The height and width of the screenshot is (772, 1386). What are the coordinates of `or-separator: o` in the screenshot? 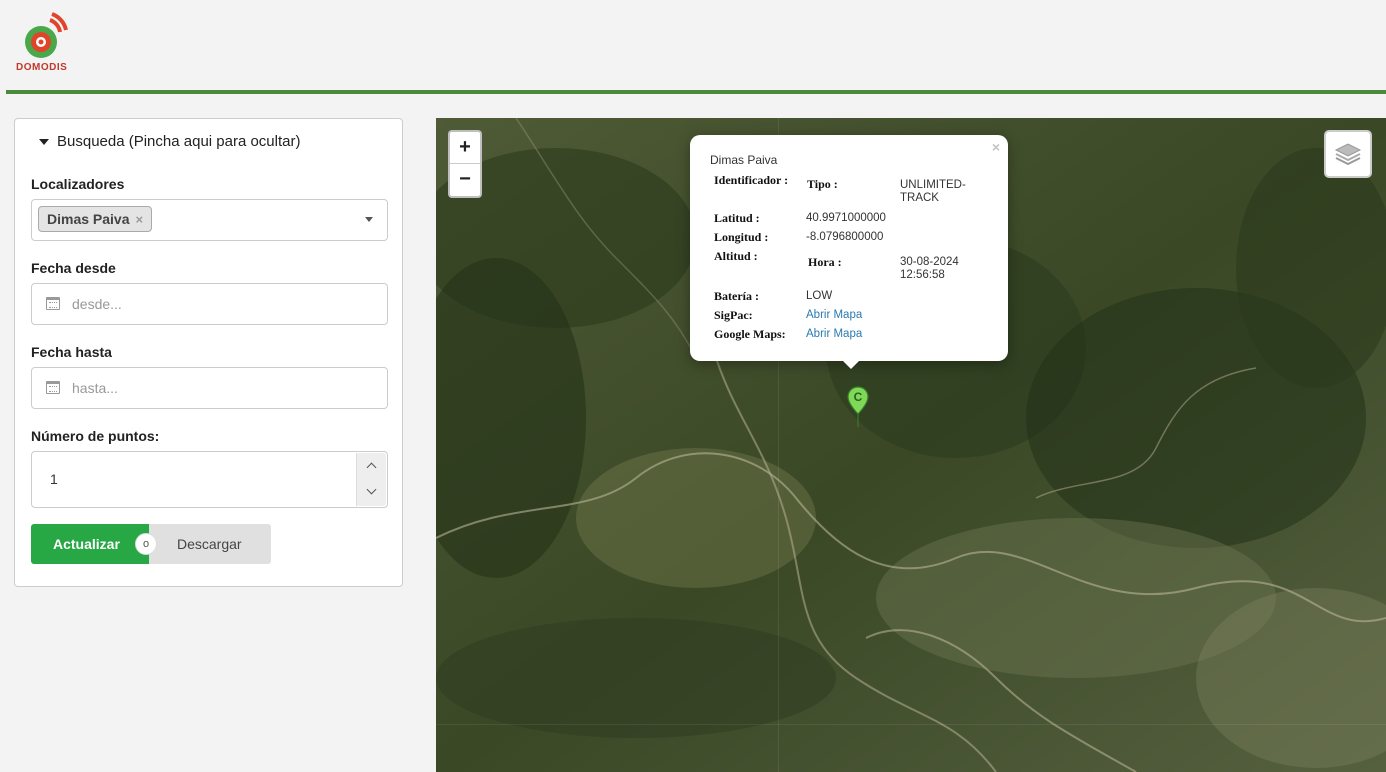 It's located at (146, 544).